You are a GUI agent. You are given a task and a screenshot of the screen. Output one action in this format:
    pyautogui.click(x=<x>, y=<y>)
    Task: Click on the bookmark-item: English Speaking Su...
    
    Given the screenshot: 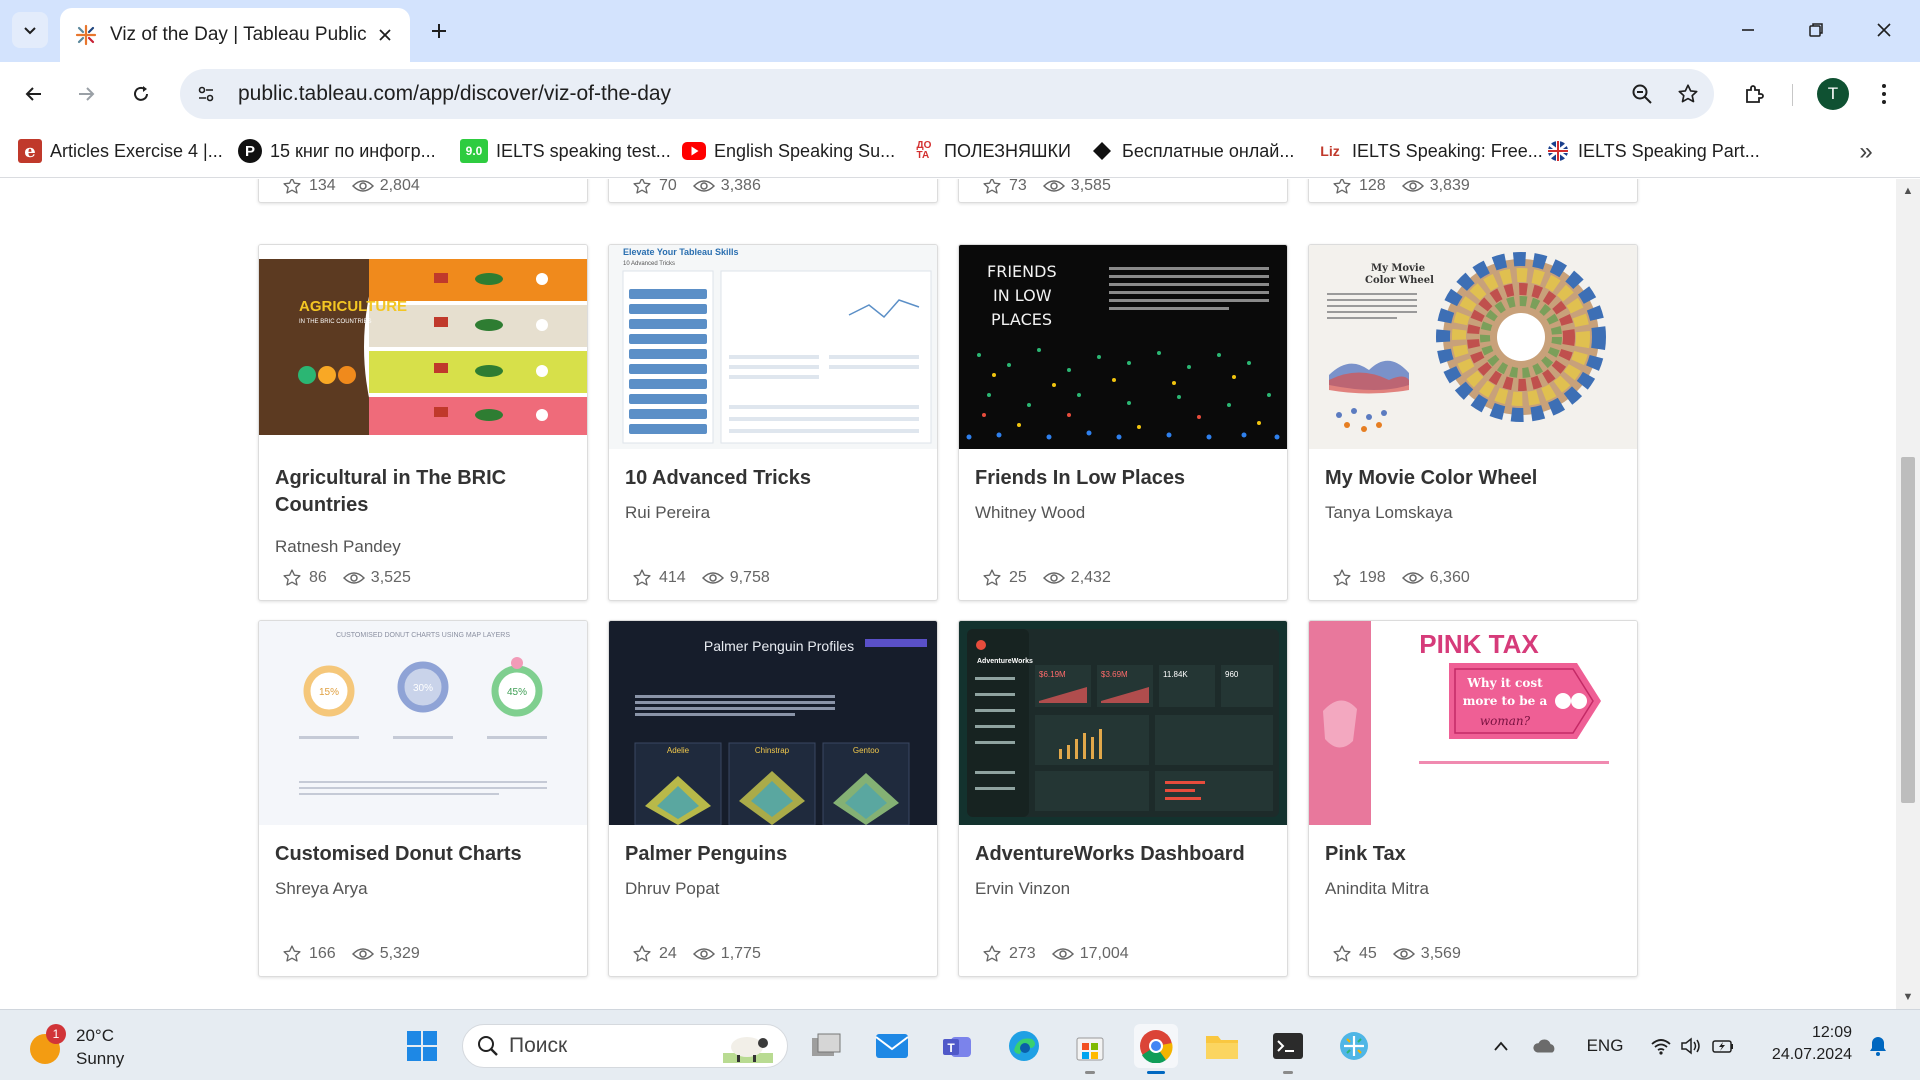 What is the action you would take?
    pyautogui.click(x=788, y=151)
    